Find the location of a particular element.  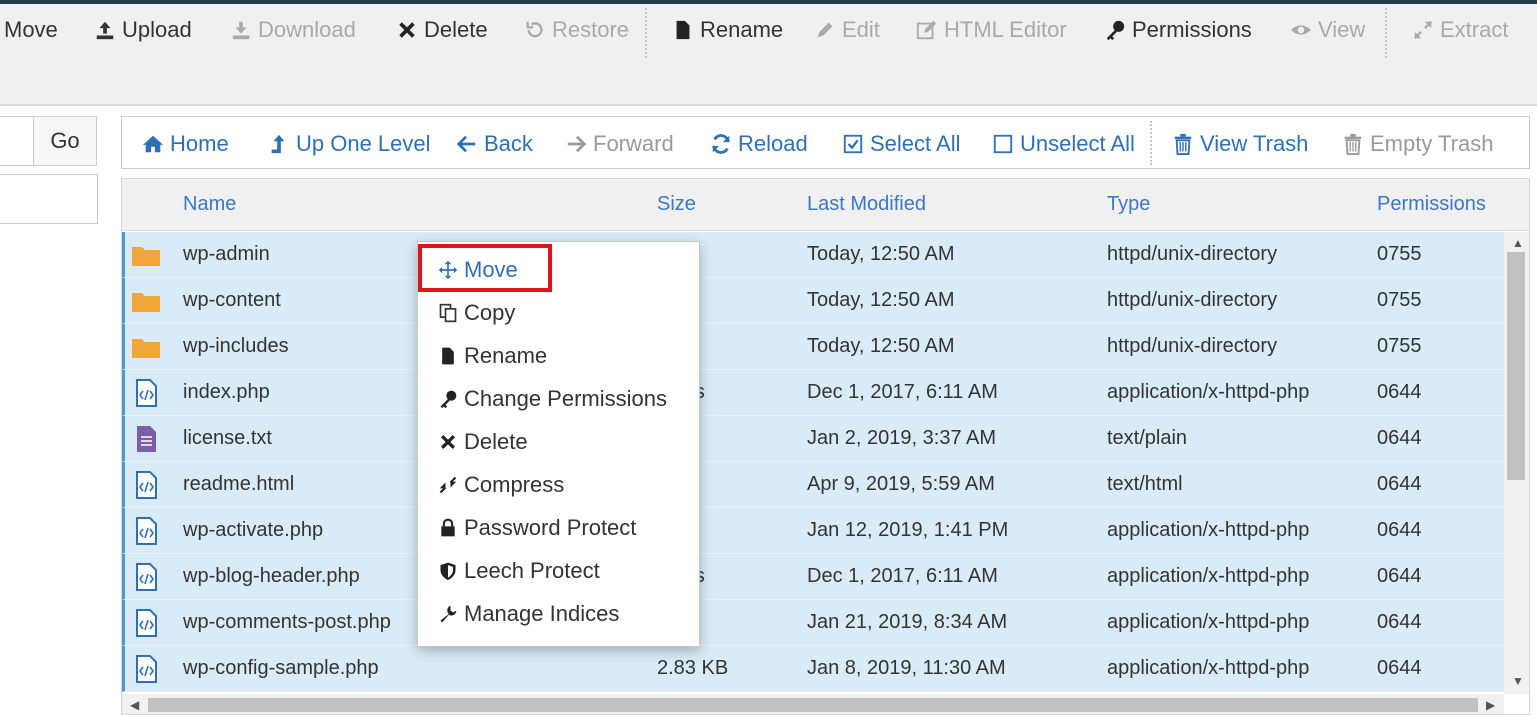

file-name: wp-config-sample.php is located at coordinates (281, 668).